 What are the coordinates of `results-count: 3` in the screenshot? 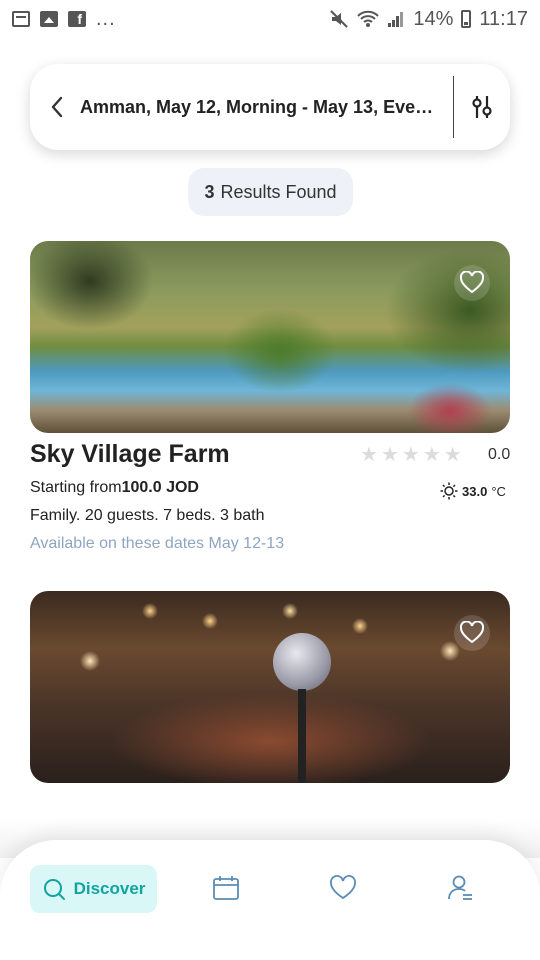 It's located at (209, 191).